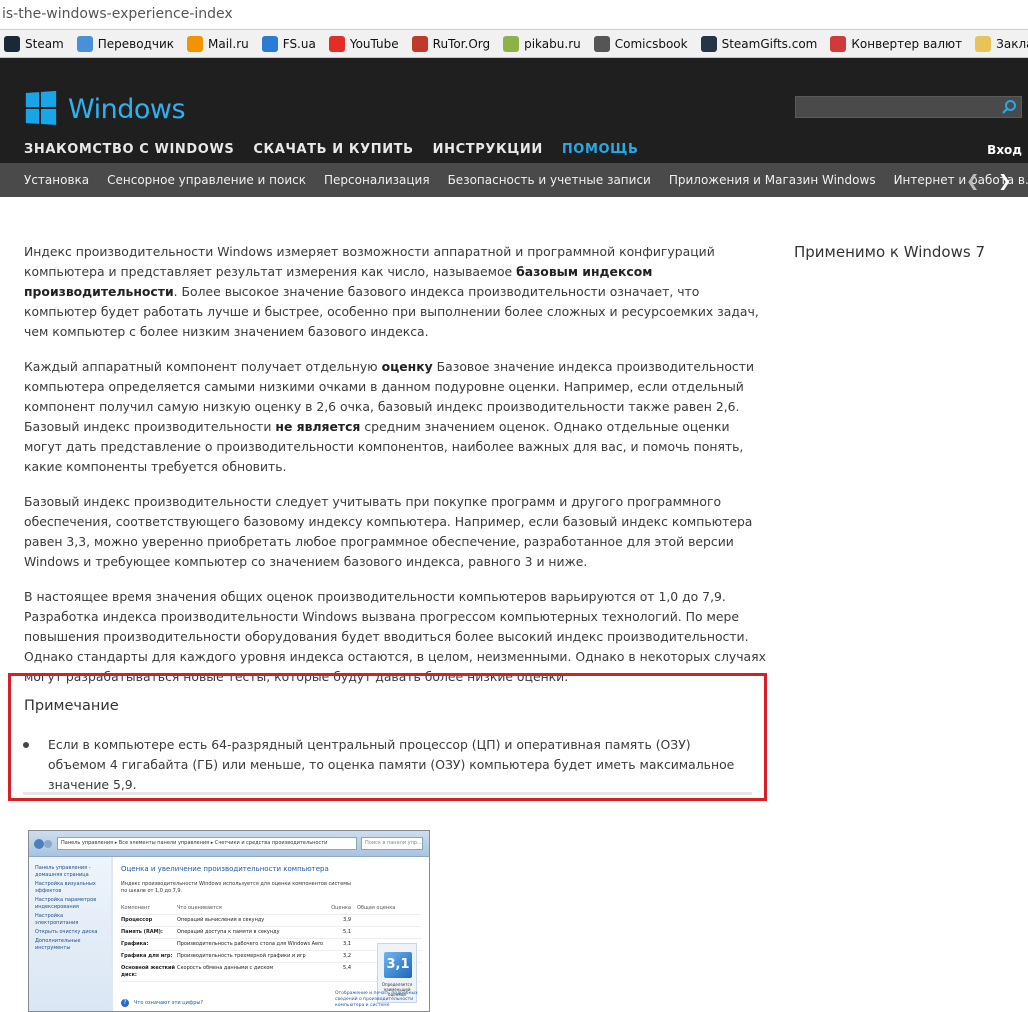 This screenshot has width=1028, height=1012. I want to click on back-forward-icon, so click(43, 843).